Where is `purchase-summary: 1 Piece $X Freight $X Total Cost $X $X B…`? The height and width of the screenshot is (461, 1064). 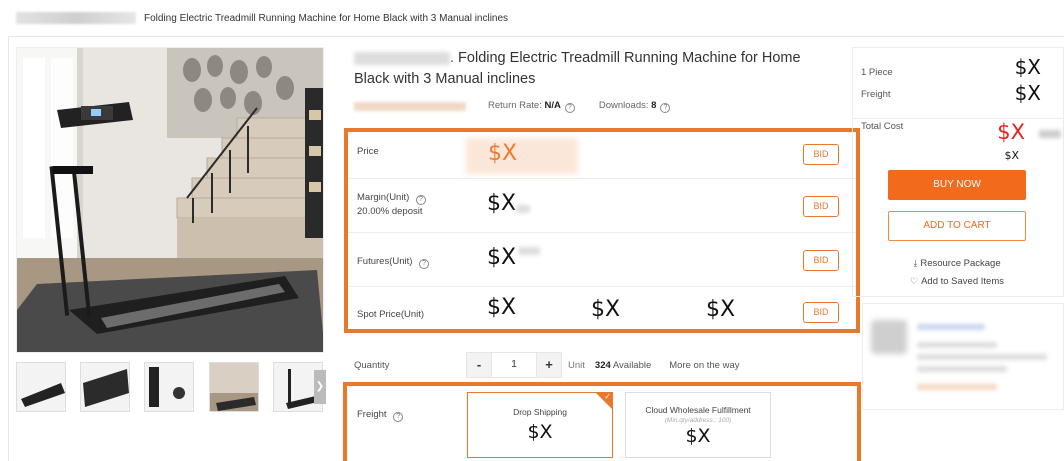 purchase-summary: 1 Piece $X Freight $X Total Cost $X $X B… is located at coordinates (958, 172).